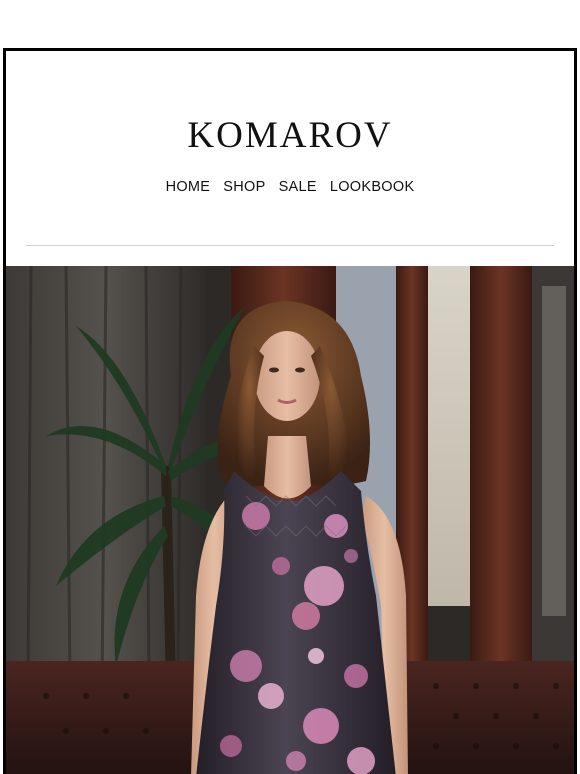 This screenshot has width=580, height=774. Describe the element at coordinates (372, 187) in the screenshot. I see `nav-item-lookbook: LOOKBOOK` at that location.